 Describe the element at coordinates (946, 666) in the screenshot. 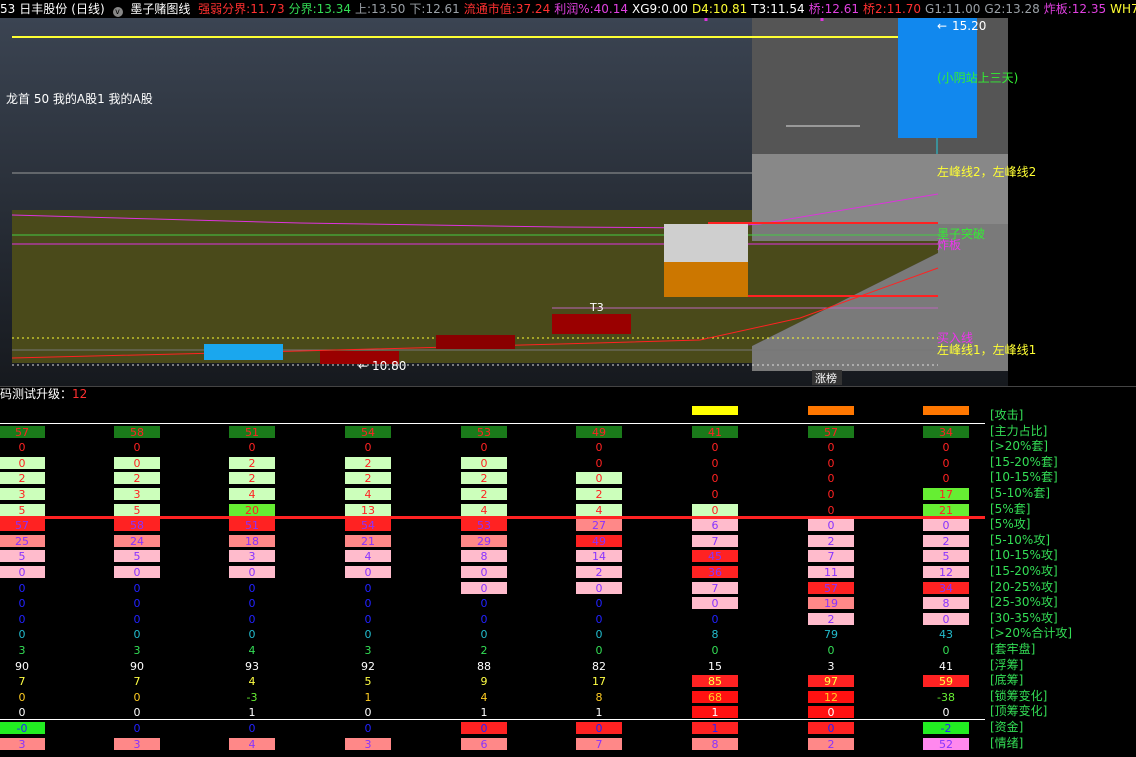

I see `table-cell: 41` at that location.